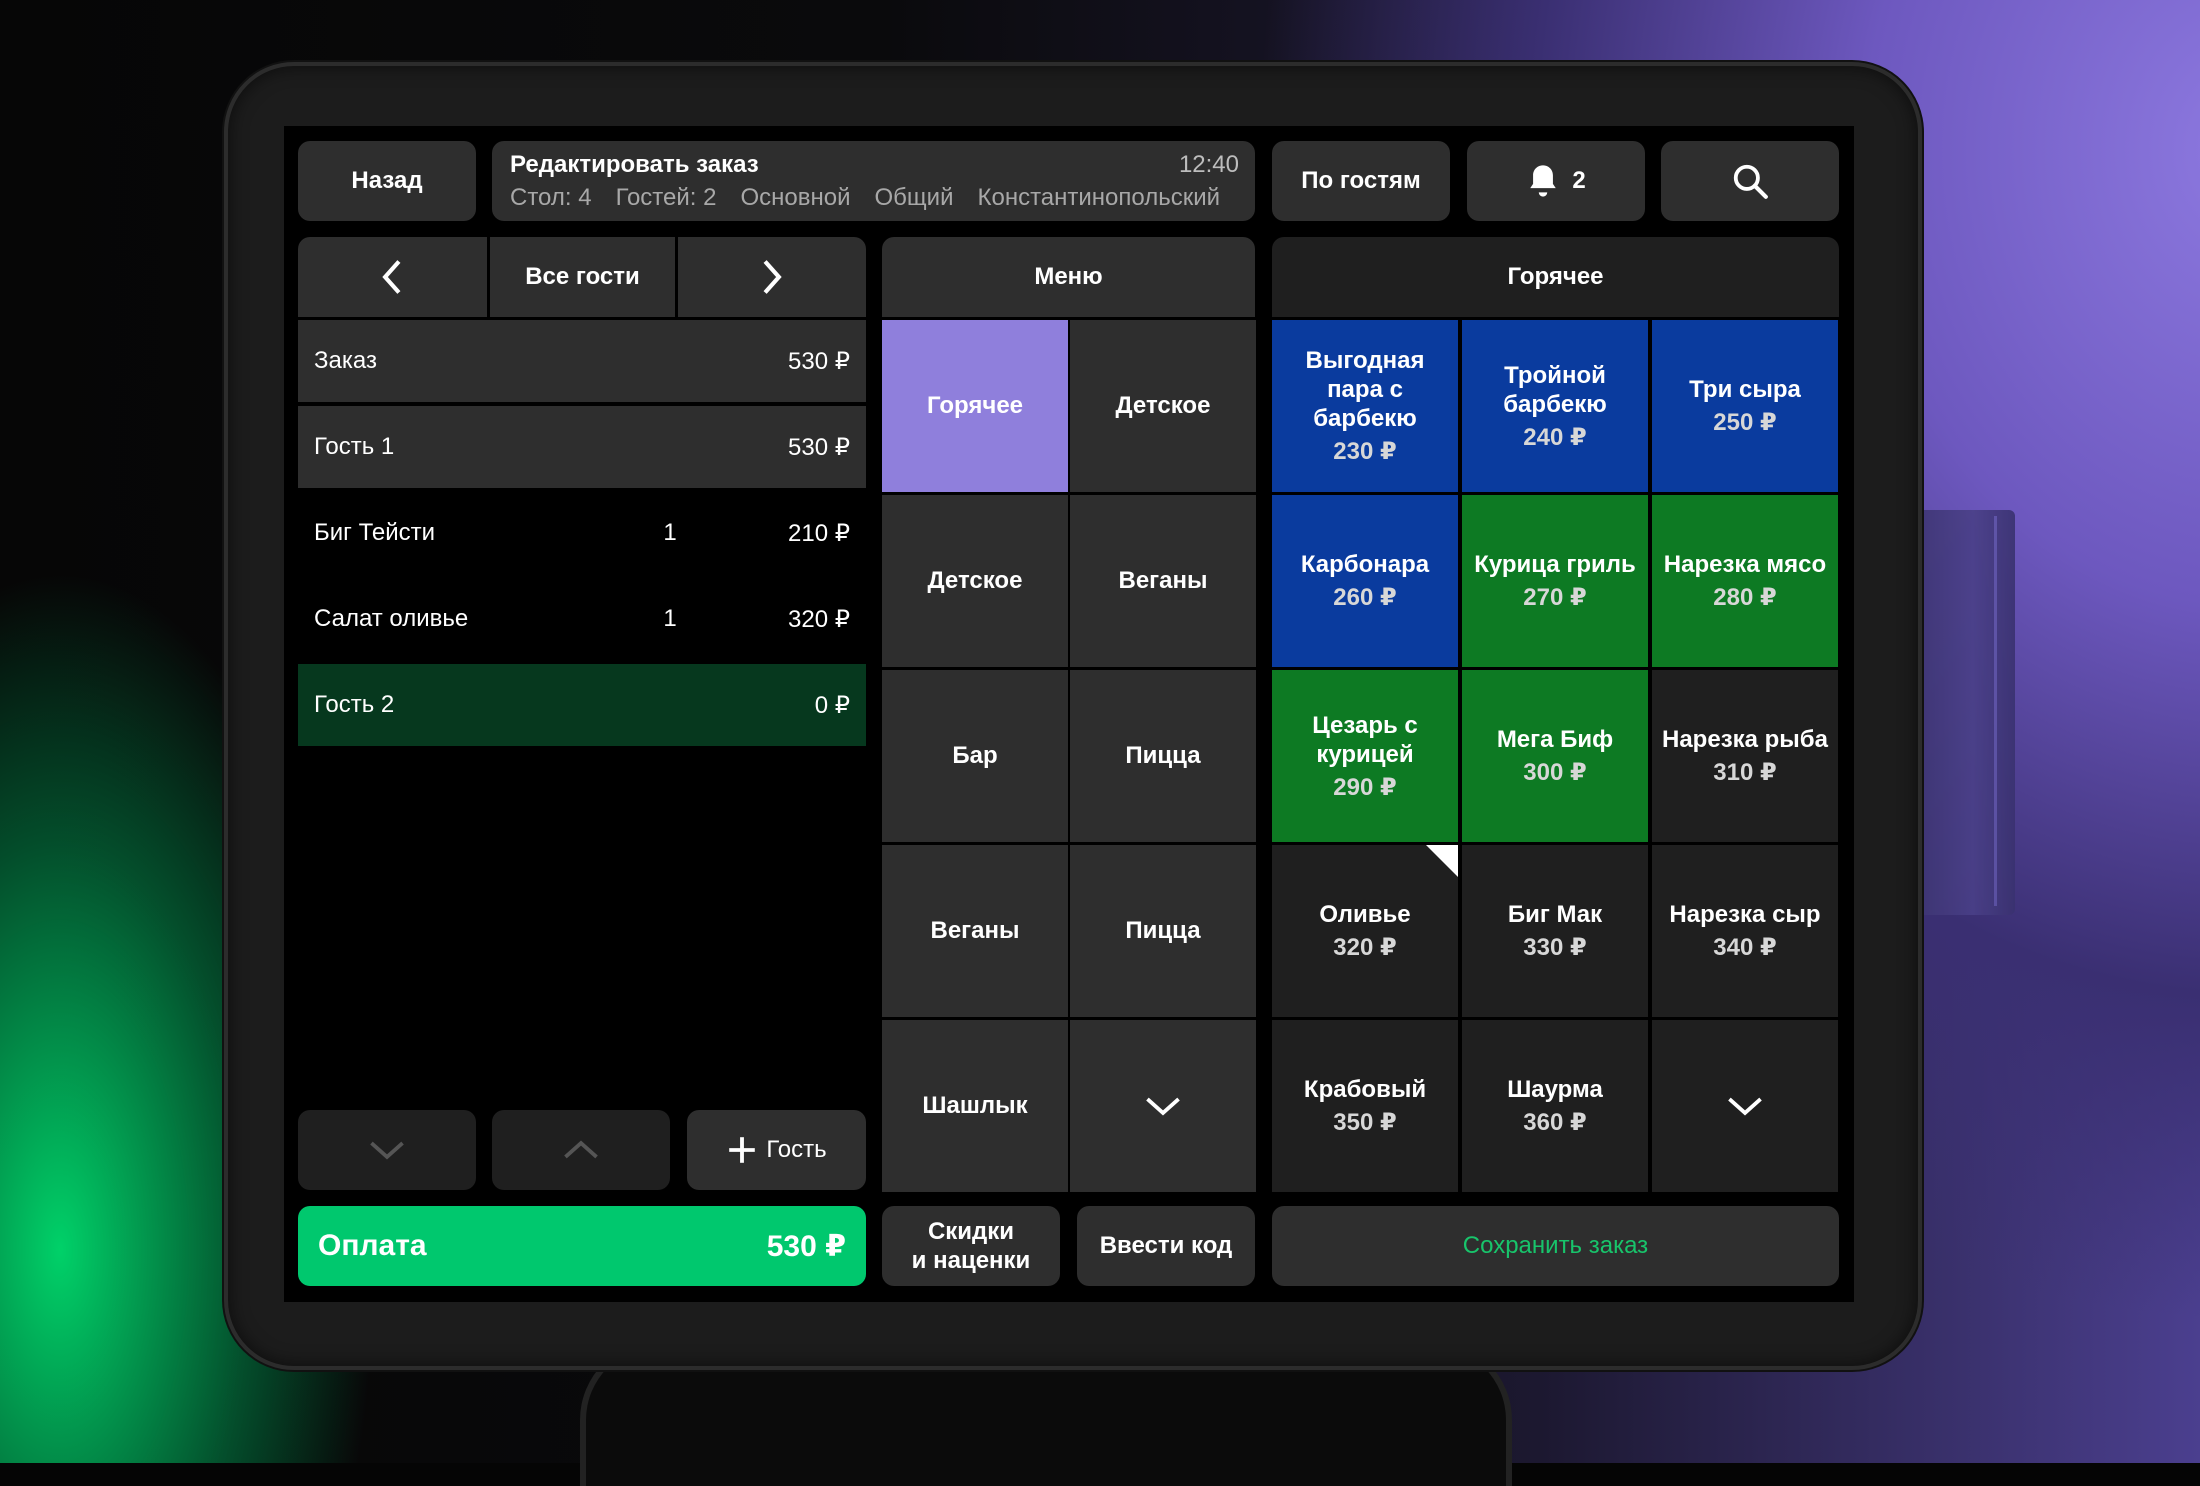 The height and width of the screenshot is (1486, 2200). Describe the element at coordinates (1555, 756) in the screenshot. I see `dish-tile: Мега Биф 300 ₽` at that location.